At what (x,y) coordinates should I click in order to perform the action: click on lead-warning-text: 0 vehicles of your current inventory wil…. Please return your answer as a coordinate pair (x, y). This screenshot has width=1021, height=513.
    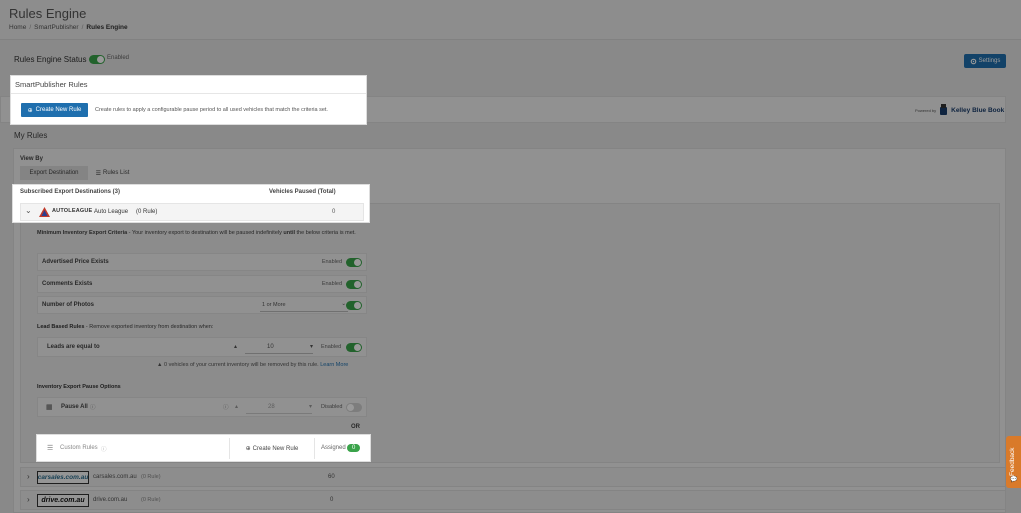
    Looking at the image, I should click on (241, 365).